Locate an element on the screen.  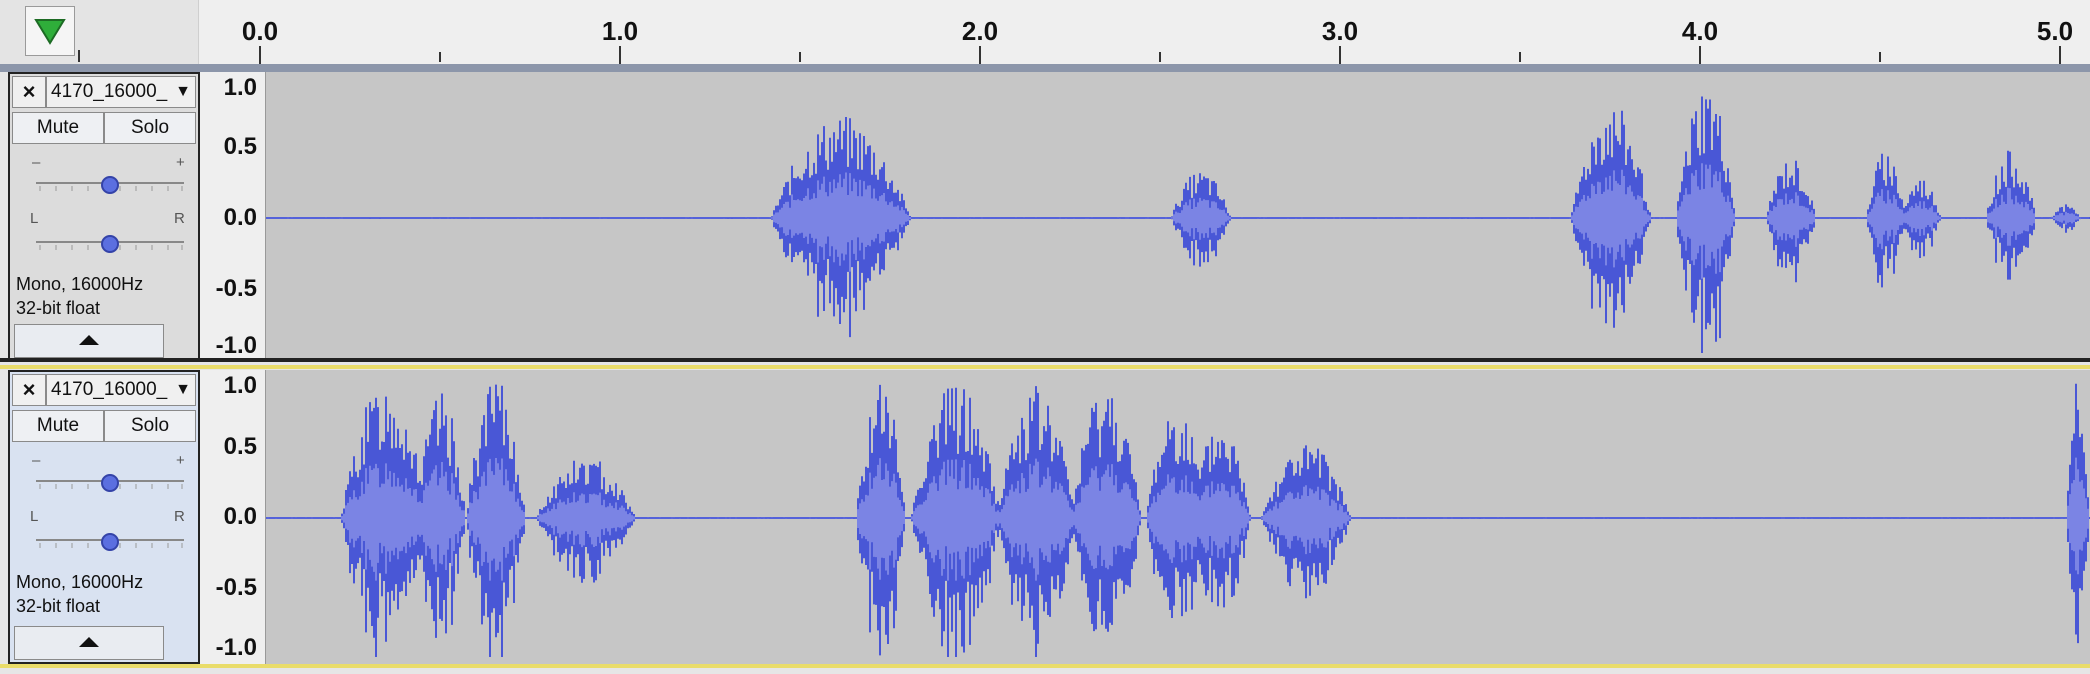
ruler-label-1: 1.0 is located at coordinates (620, 31).